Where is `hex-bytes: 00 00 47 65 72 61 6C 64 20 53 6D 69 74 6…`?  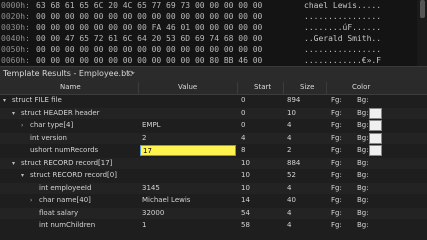 hex-bytes: 00 00 47 65 72 61 6C 64 20 53 6D 69 74 6… is located at coordinates (149, 38).